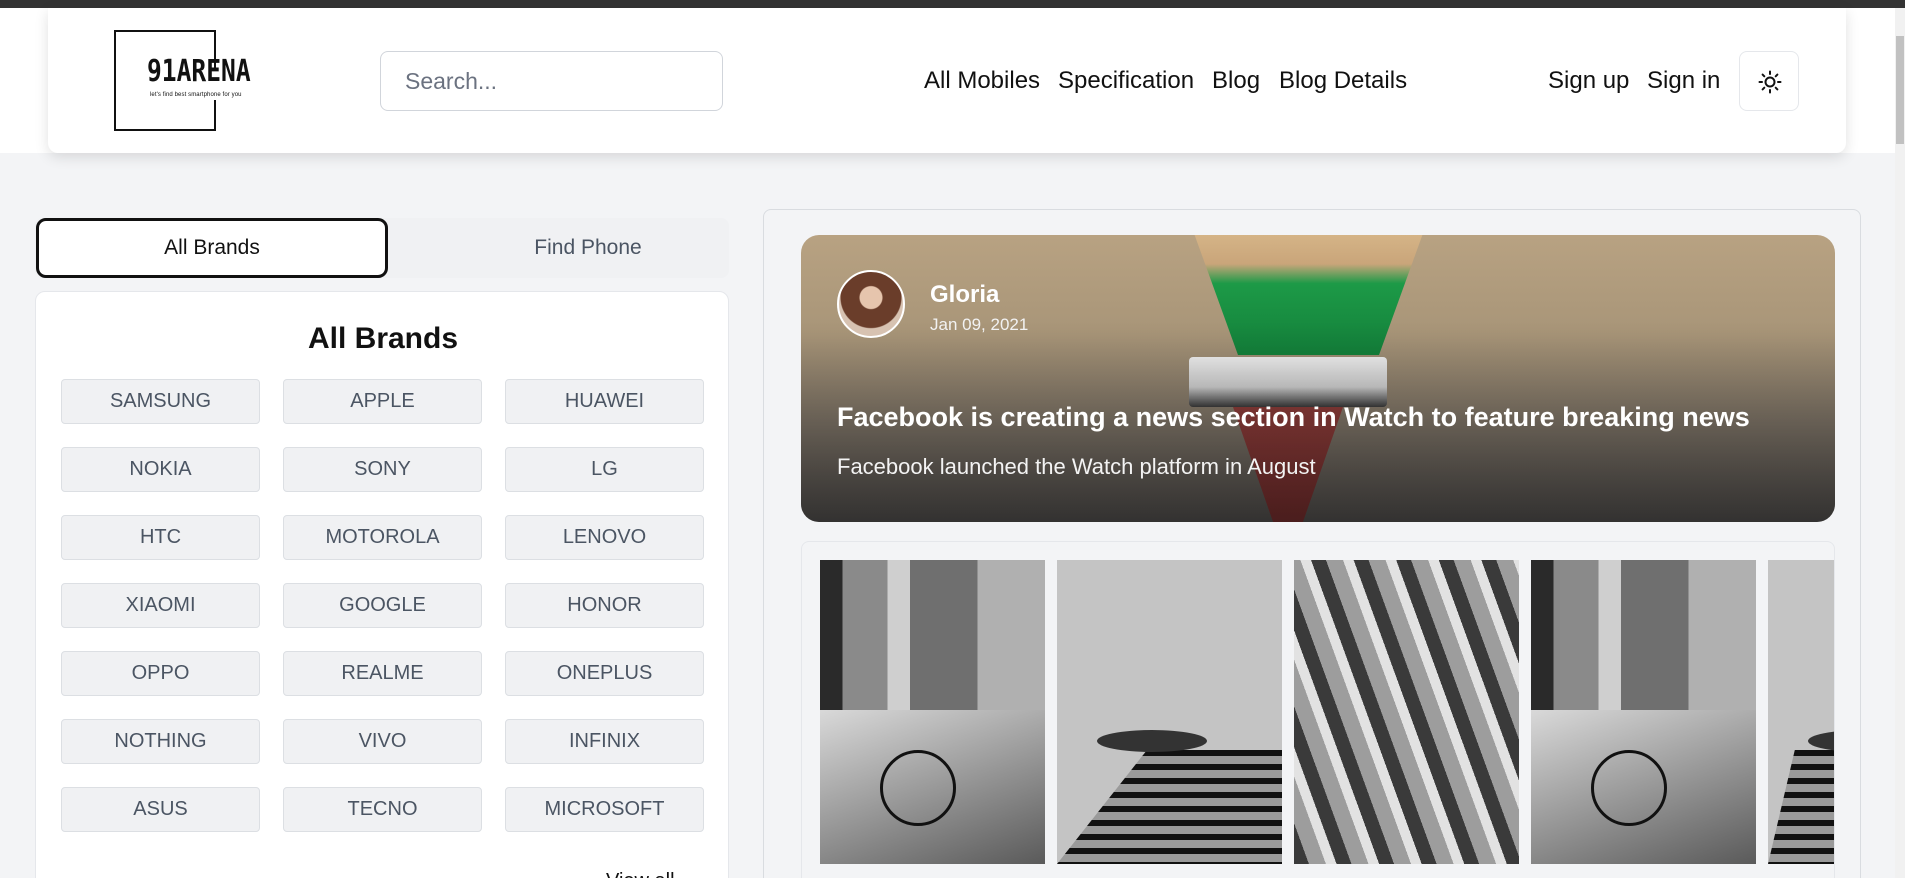 This screenshot has height=878, width=1905. What do you see at coordinates (382, 809) in the screenshot?
I see `brand-button: TECNO` at bounding box center [382, 809].